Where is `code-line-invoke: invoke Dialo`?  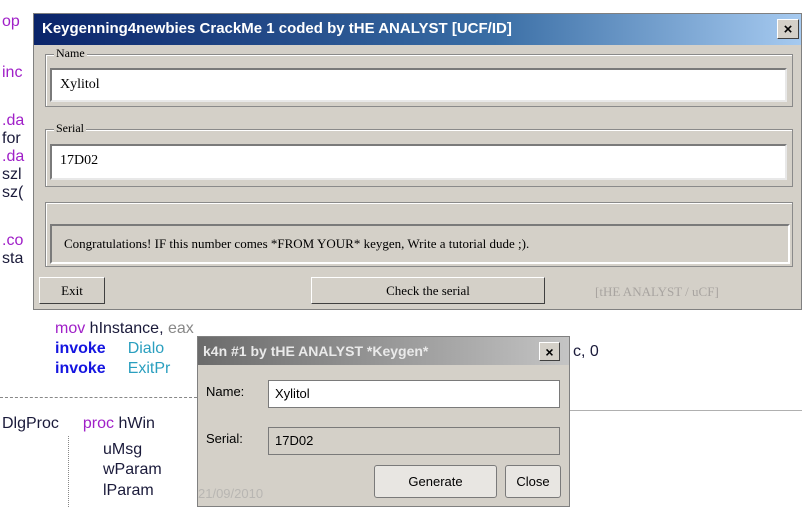 code-line-invoke: invoke Dialo is located at coordinates (109, 349).